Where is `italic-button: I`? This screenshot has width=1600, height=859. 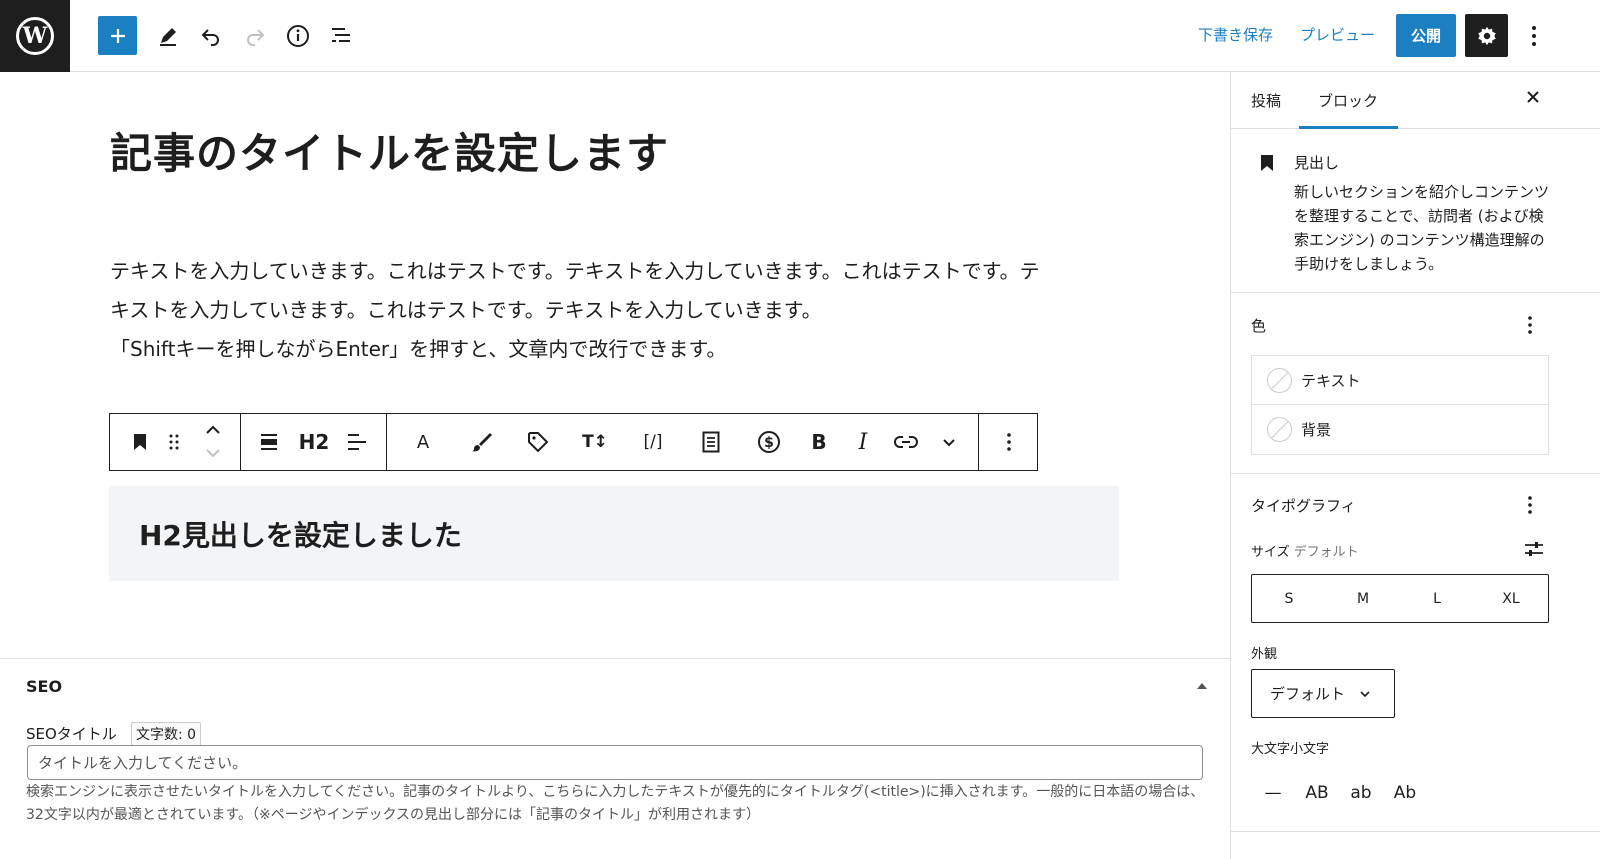
italic-button: I is located at coordinates (863, 442).